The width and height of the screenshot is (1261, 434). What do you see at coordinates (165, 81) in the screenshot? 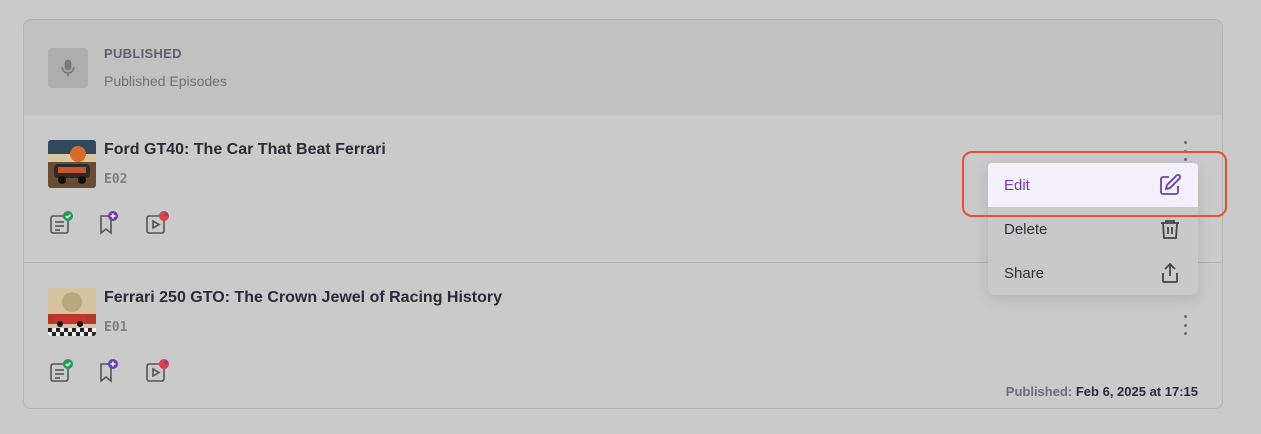
I see `section-subtitle: Published Episodes` at bounding box center [165, 81].